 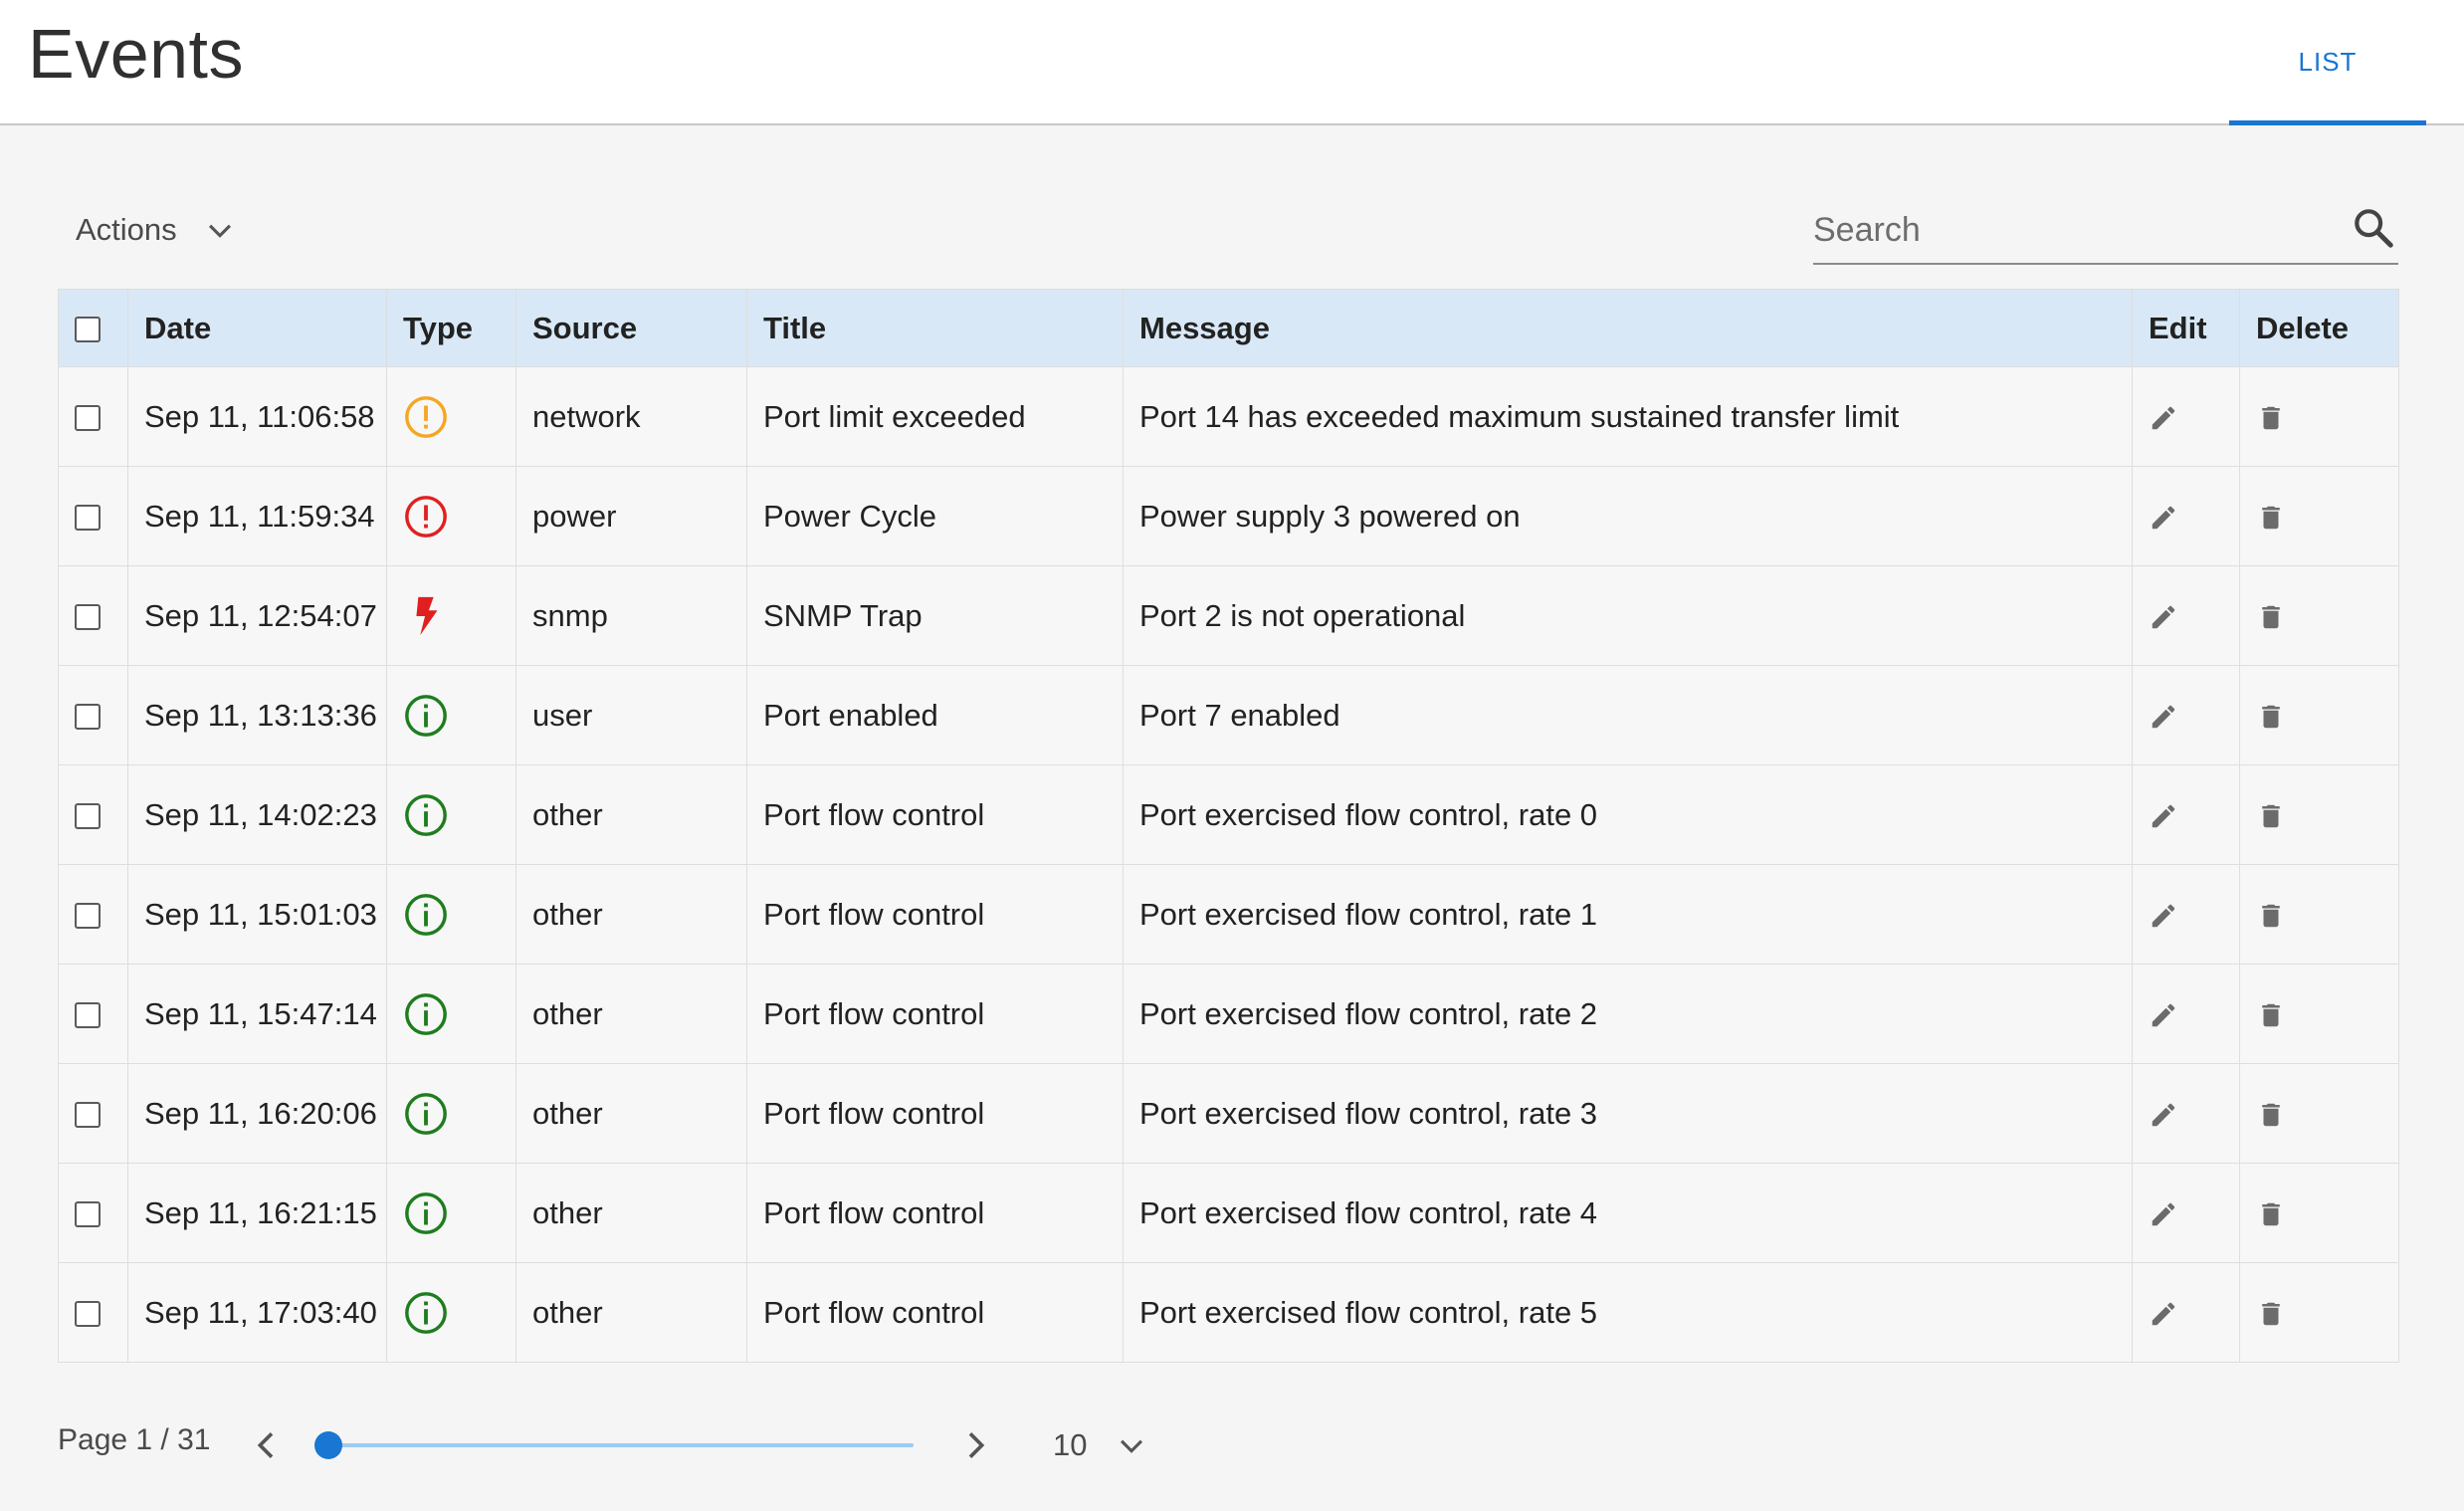 What do you see at coordinates (1628, 1312) in the screenshot?
I see `cell-message: Port exercised flow control, rate 5` at bounding box center [1628, 1312].